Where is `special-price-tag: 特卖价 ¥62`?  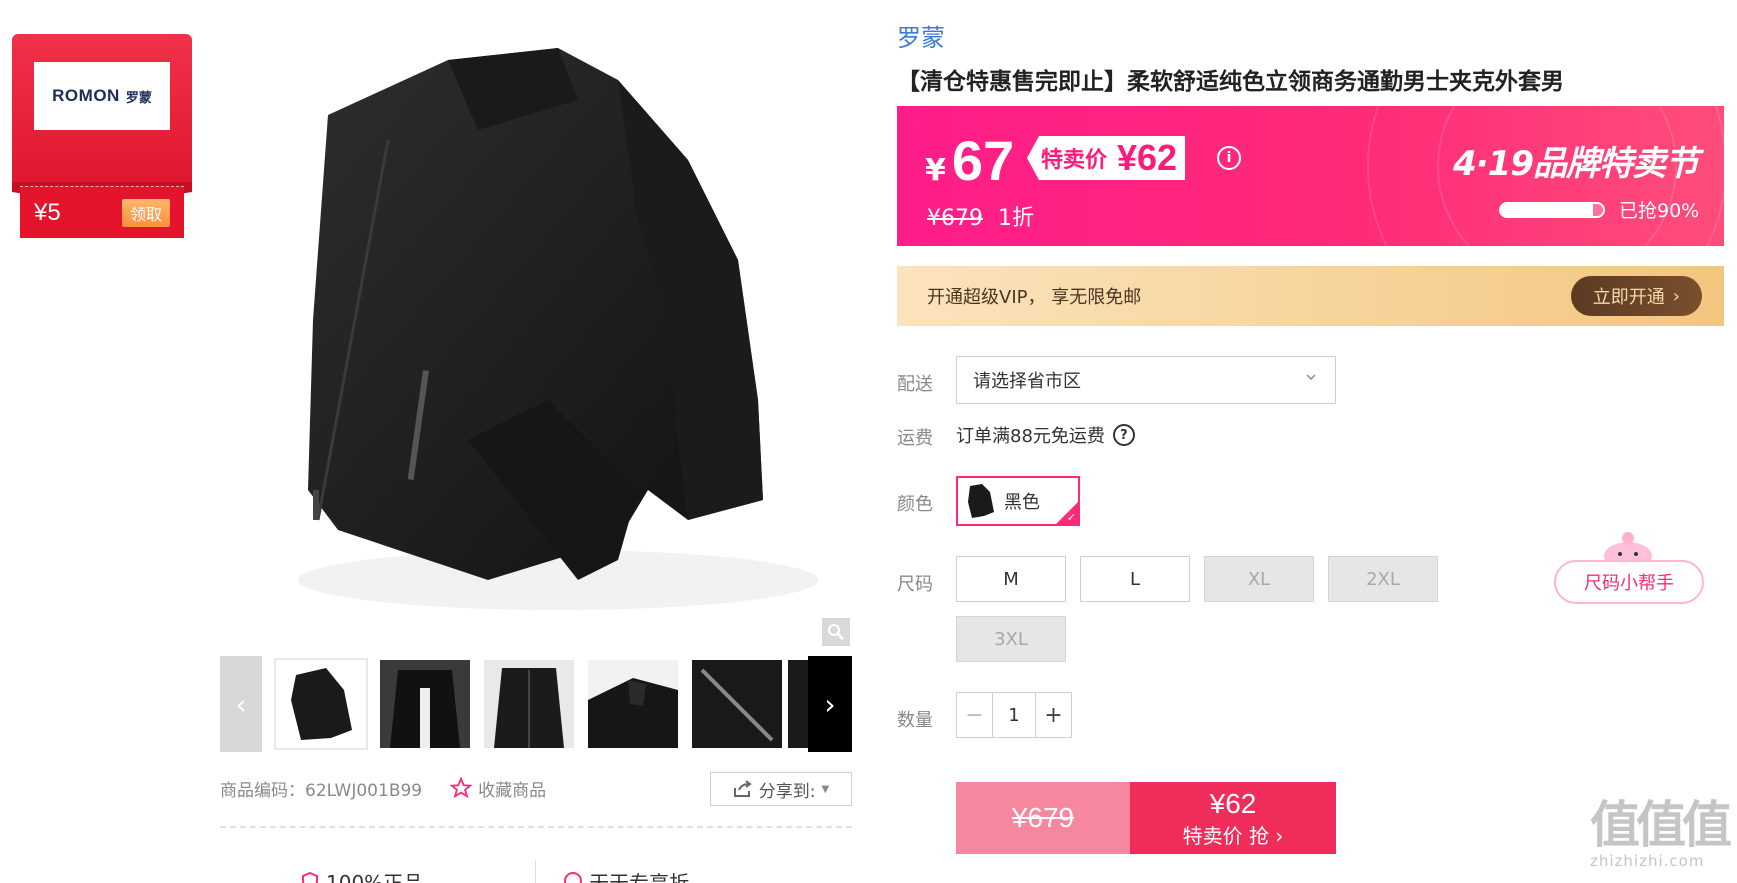 special-price-tag: 特卖价 ¥62 is located at coordinates (1106, 158).